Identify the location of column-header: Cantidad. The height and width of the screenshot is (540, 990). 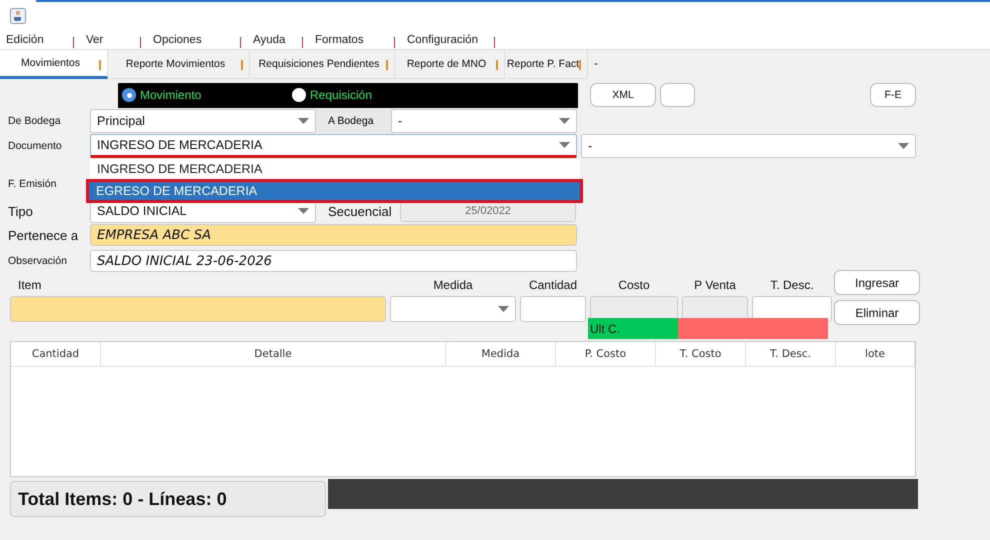
(56, 354).